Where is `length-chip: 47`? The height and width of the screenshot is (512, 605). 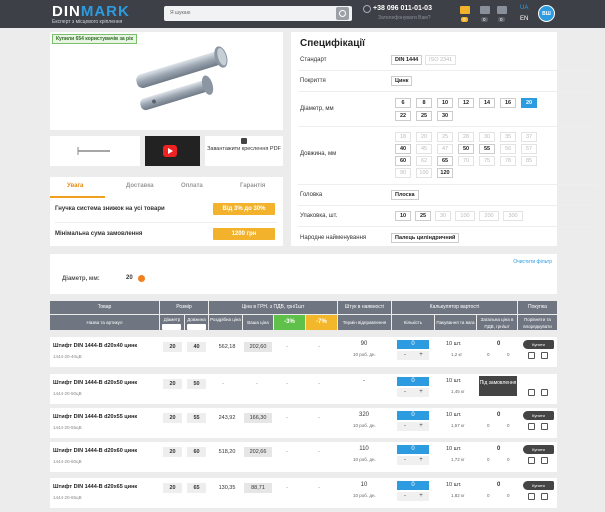
length-chip: 47 is located at coordinates (445, 149).